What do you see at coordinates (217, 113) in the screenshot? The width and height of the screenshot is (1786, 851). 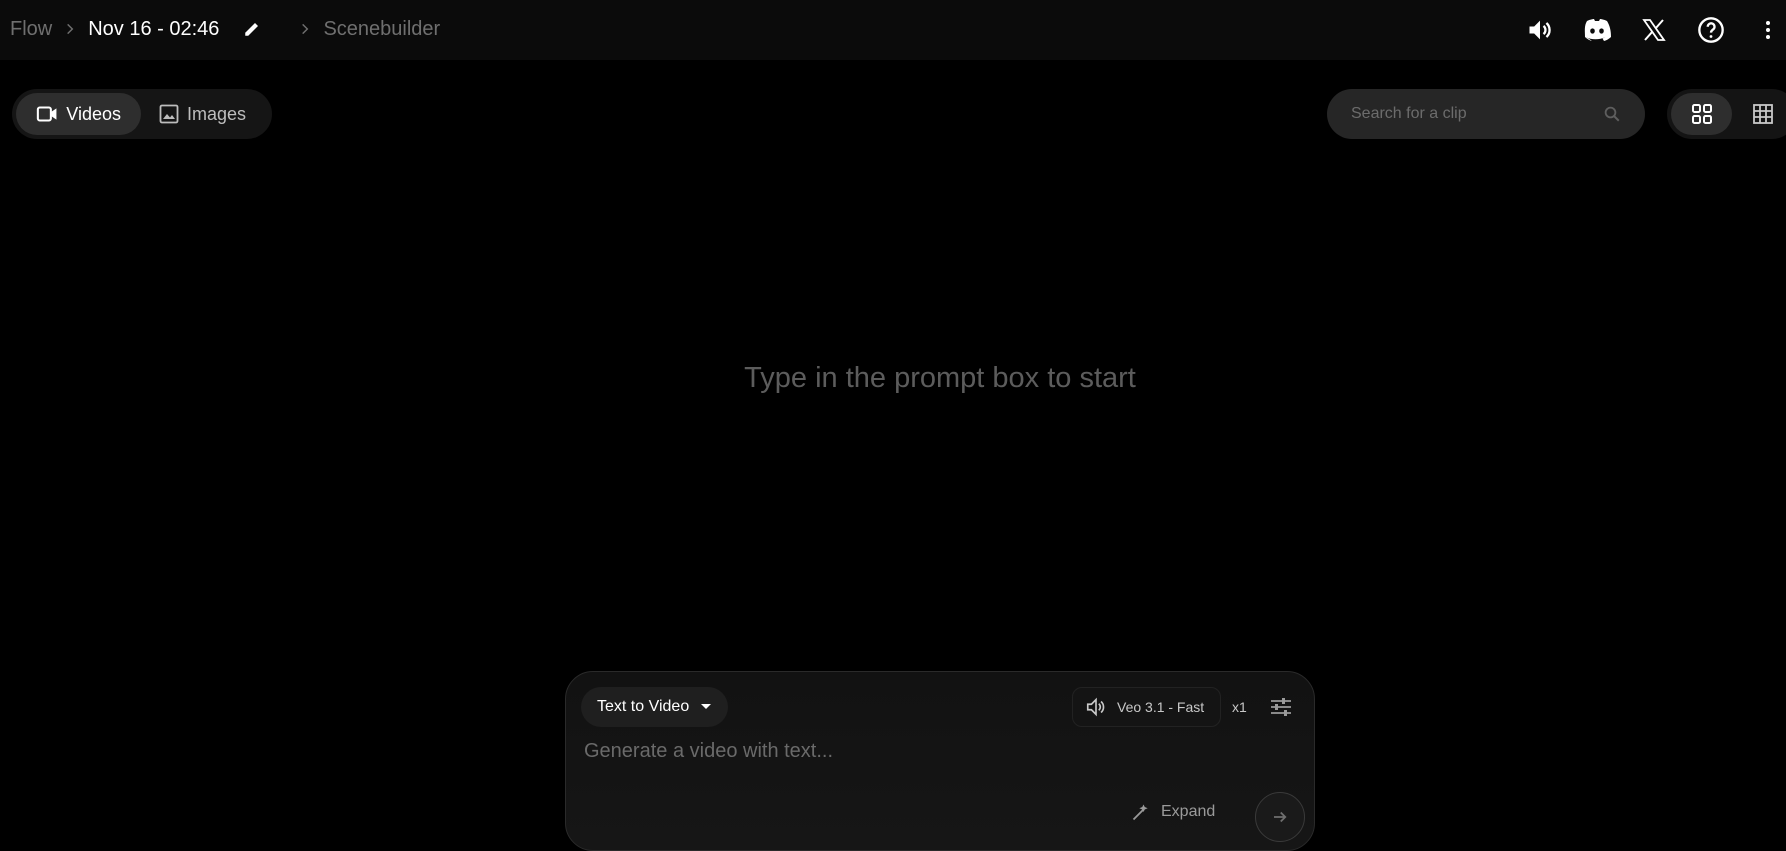 I see `tab-images-label: Images` at bounding box center [217, 113].